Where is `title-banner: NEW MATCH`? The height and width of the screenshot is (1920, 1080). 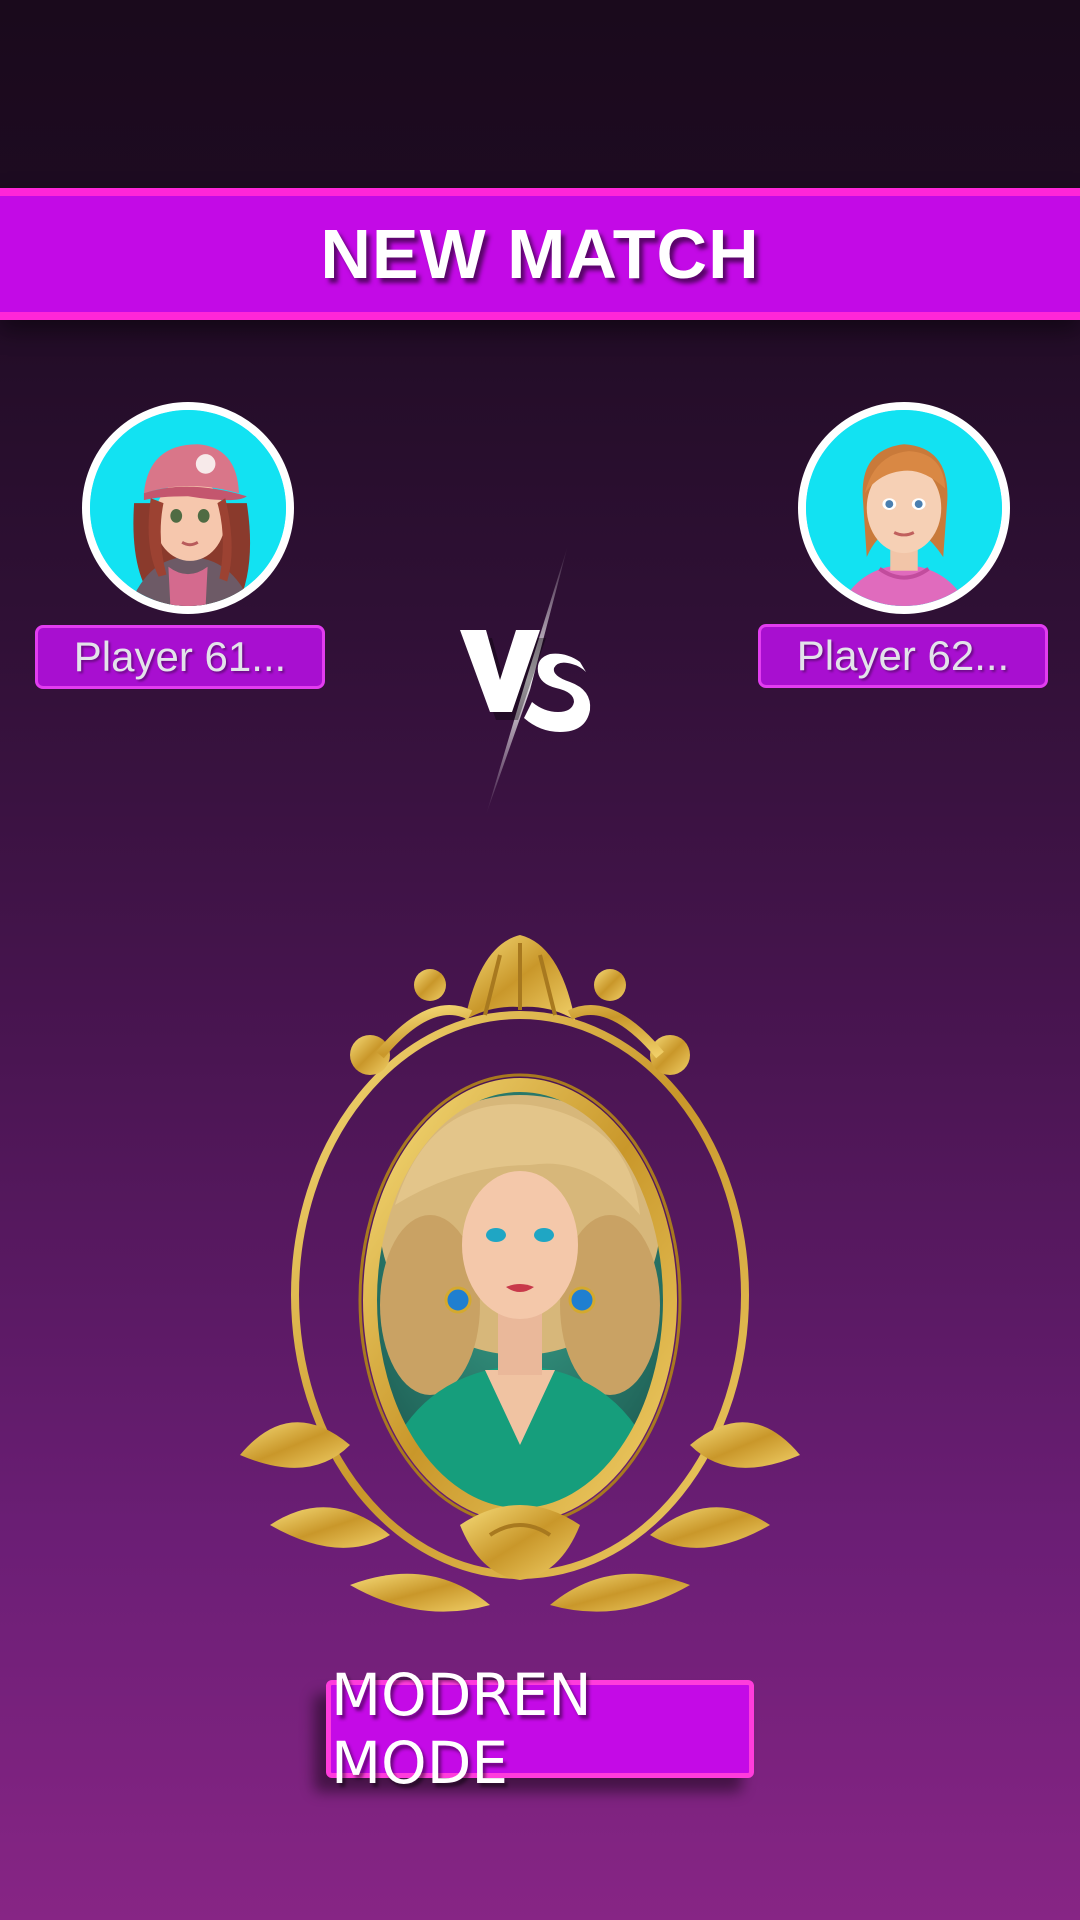
title-banner: NEW MATCH is located at coordinates (540, 254).